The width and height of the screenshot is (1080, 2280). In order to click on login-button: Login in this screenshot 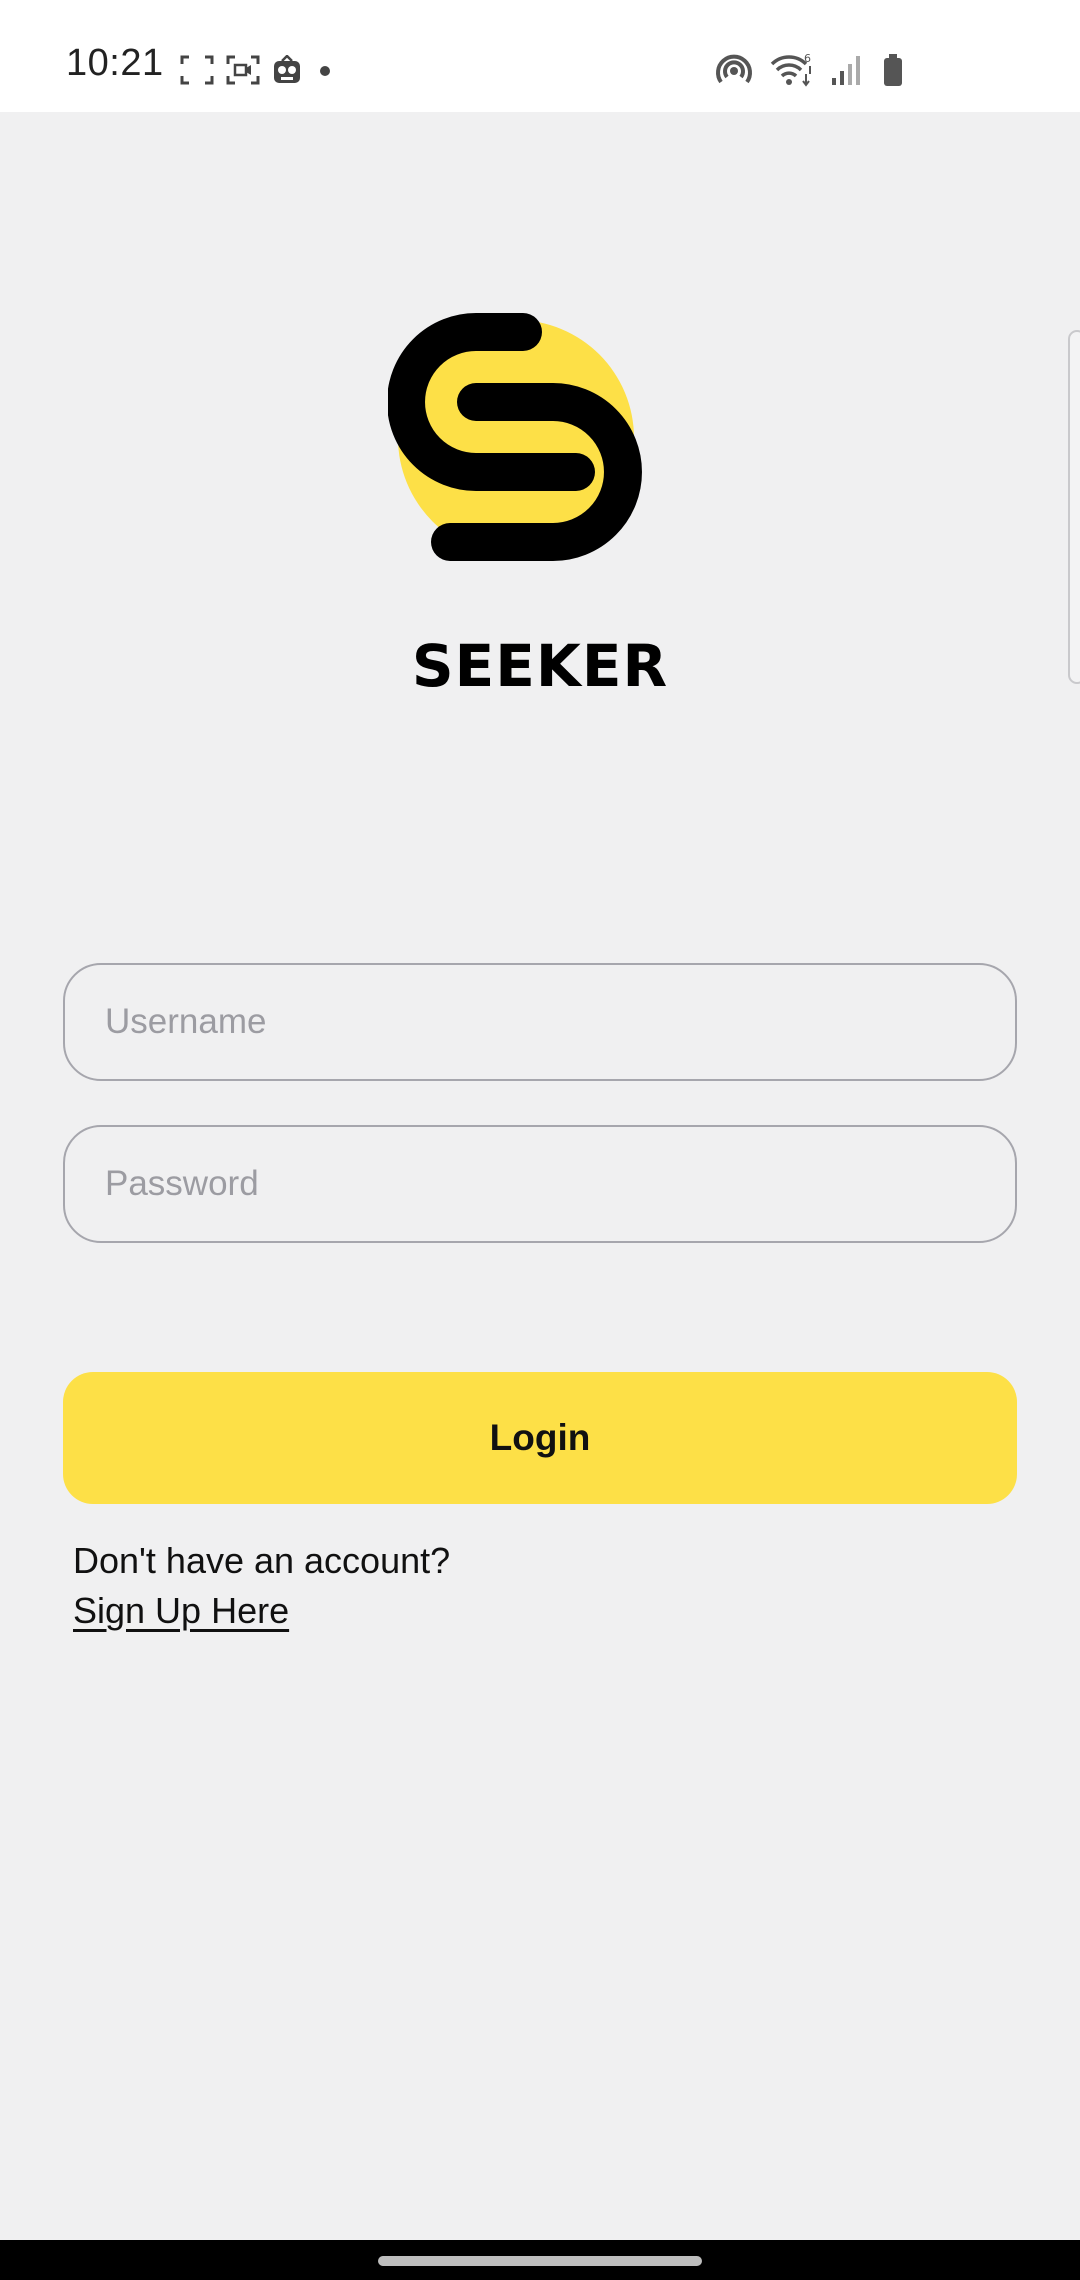, I will do `click(540, 1438)`.